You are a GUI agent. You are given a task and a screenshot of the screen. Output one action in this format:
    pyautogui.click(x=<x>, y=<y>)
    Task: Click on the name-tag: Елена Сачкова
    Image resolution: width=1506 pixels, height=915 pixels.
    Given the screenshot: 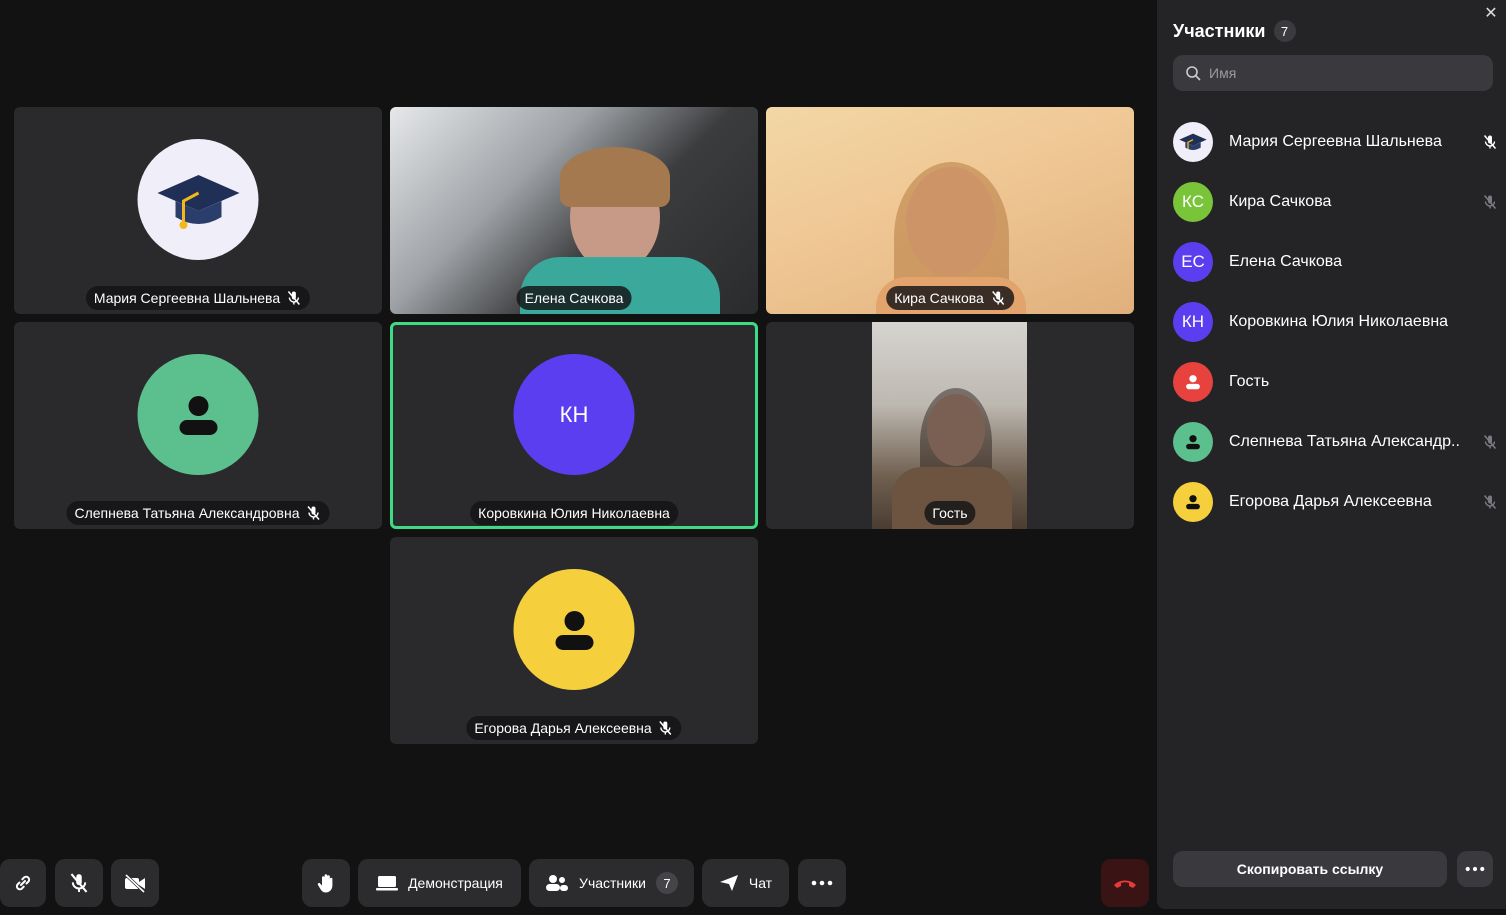 What is the action you would take?
    pyautogui.click(x=574, y=298)
    